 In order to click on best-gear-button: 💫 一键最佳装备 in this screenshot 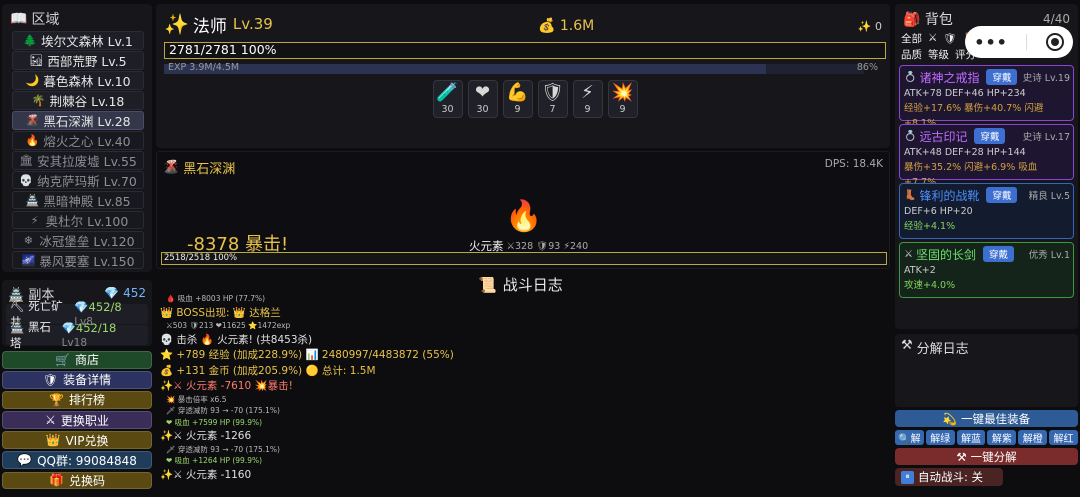, I will do `click(986, 418)`.